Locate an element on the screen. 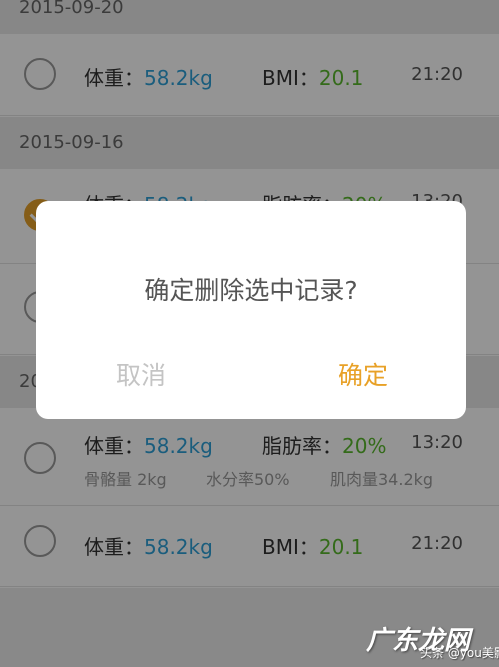 The width and height of the screenshot is (499, 667). watermark-caption: 头条 @you美影 is located at coordinates (459, 653).